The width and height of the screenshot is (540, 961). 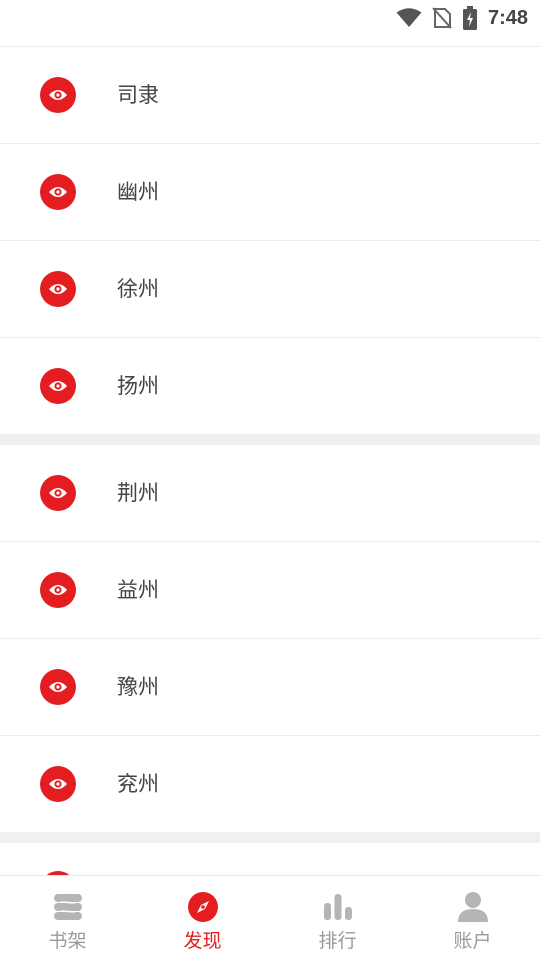 What do you see at coordinates (270, 784) in the screenshot?
I see `list-item: 兖州` at bounding box center [270, 784].